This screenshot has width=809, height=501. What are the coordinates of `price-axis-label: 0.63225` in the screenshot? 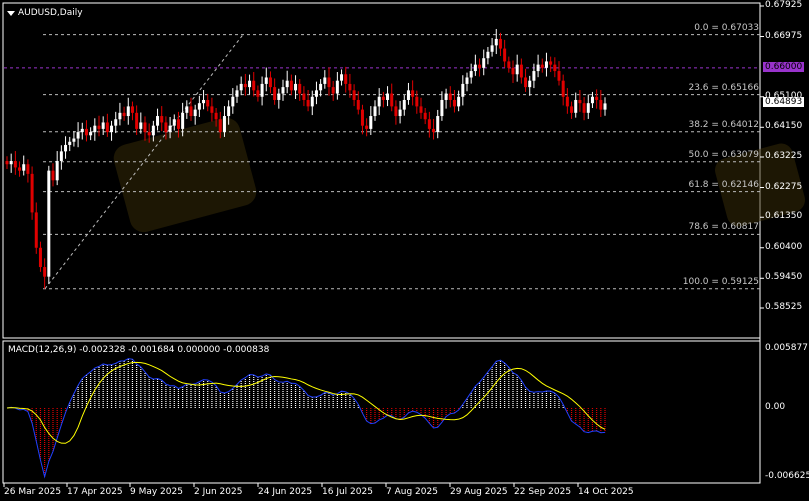 It's located at (784, 156).